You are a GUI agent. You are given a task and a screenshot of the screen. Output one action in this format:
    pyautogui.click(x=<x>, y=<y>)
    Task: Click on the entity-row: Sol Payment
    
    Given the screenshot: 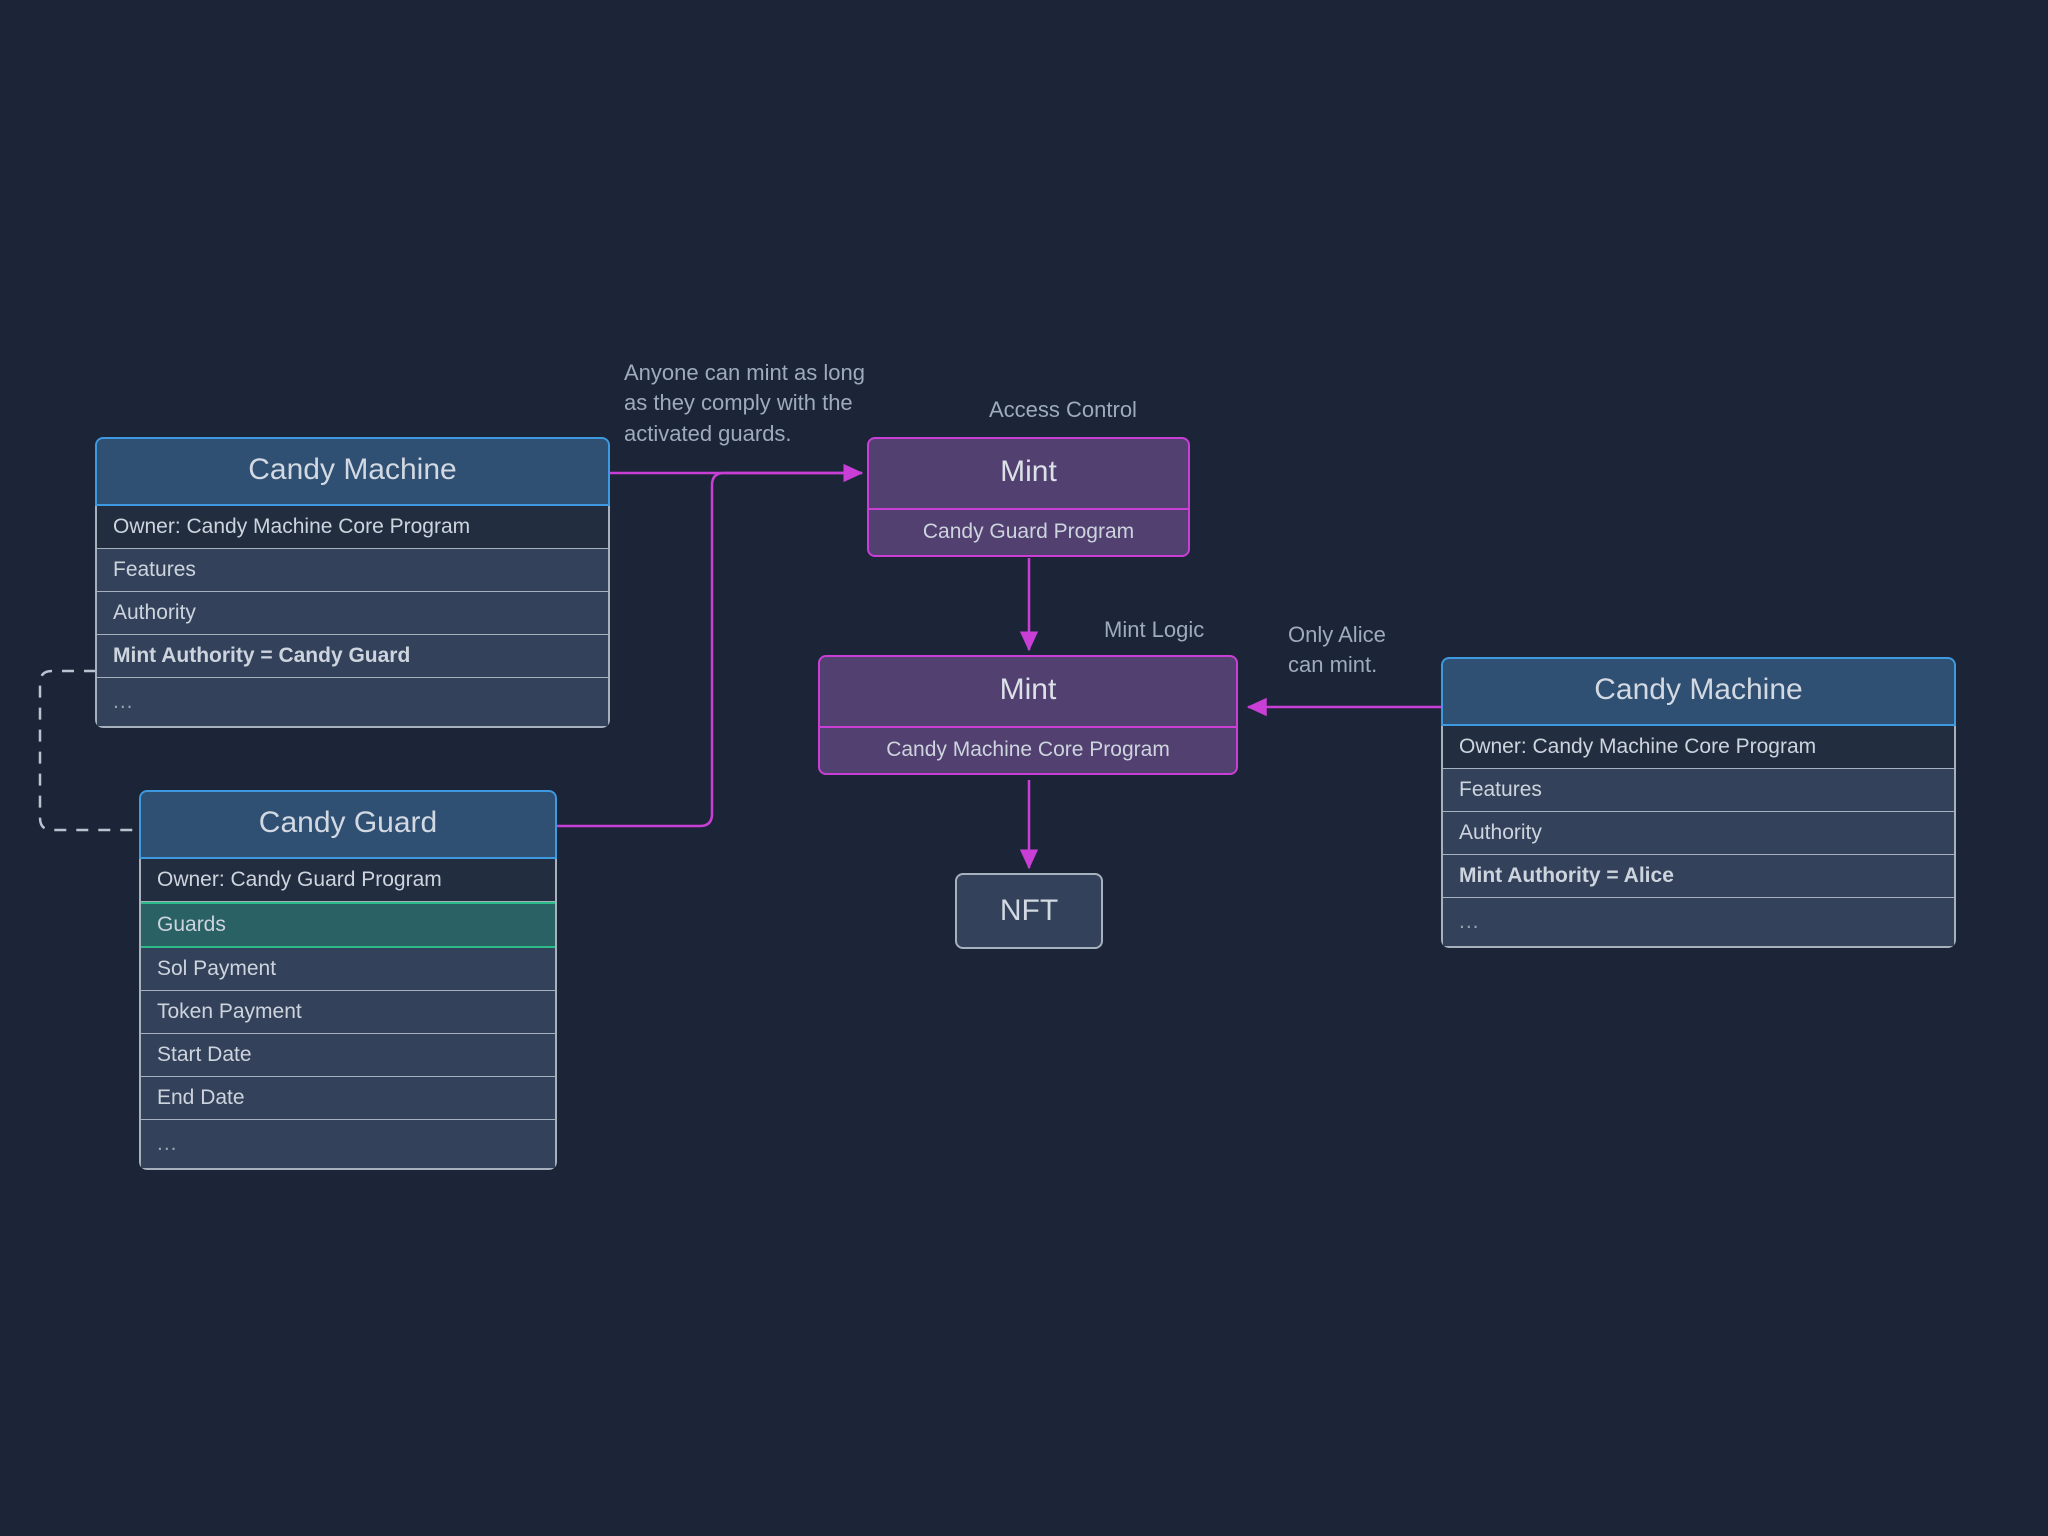 What is the action you would take?
    pyautogui.click(x=348, y=969)
    